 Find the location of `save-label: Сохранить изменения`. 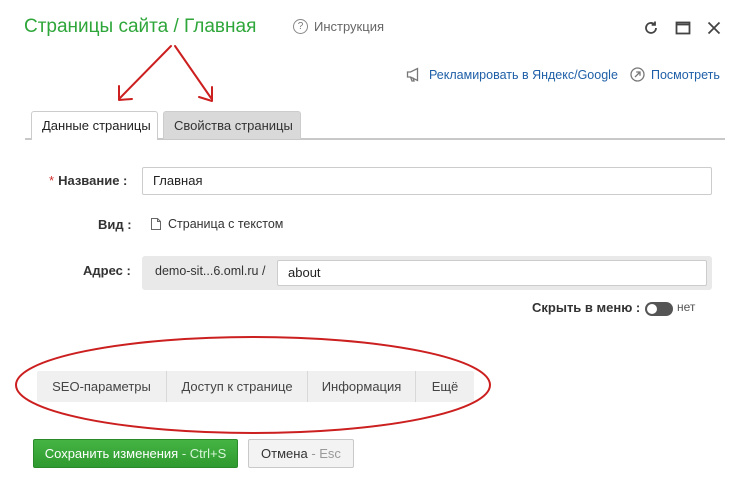

save-label: Сохранить изменения is located at coordinates (111, 453).